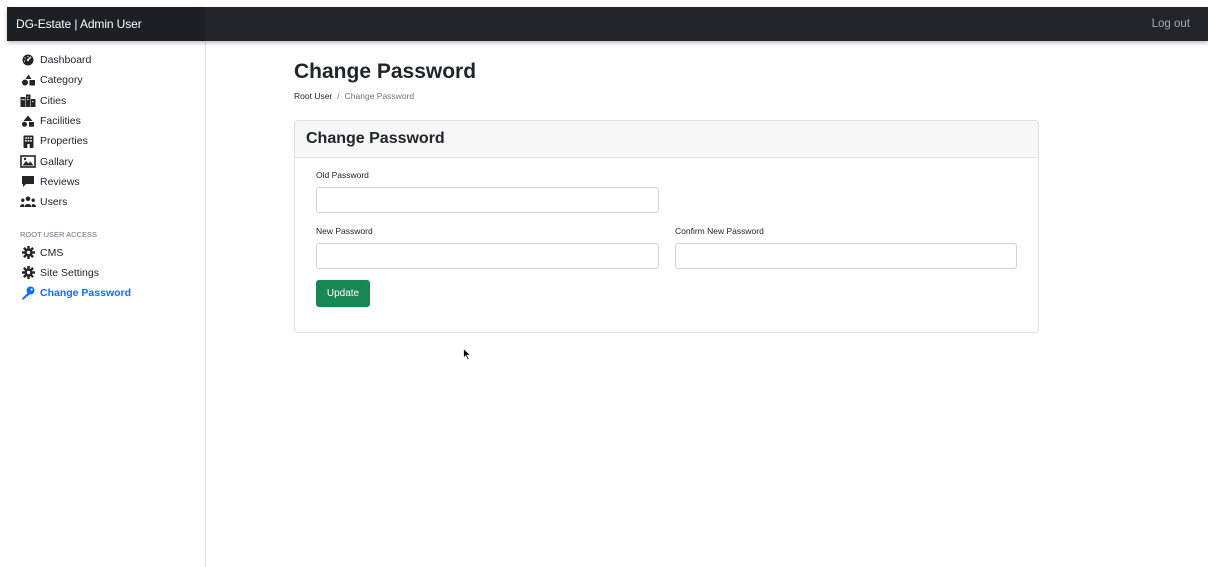 The width and height of the screenshot is (1208, 567). Describe the element at coordinates (28, 202) in the screenshot. I see `users-icon` at that location.